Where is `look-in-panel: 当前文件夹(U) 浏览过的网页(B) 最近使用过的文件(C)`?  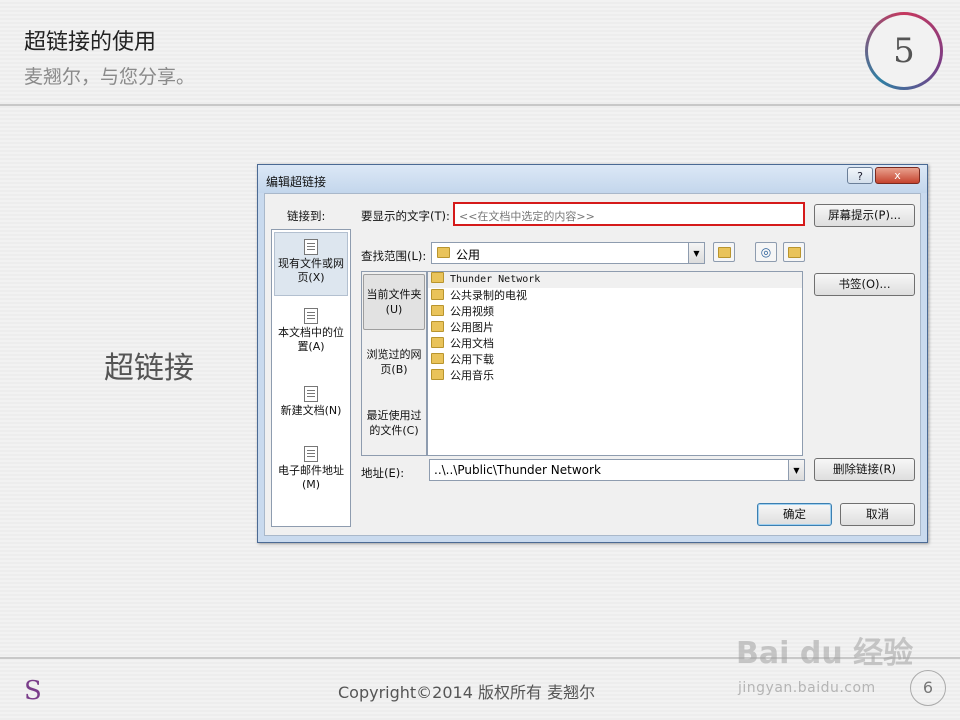 look-in-panel: 当前文件夹(U) 浏览过的网页(B) 最近使用过的文件(C) is located at coordinates (394, 363).